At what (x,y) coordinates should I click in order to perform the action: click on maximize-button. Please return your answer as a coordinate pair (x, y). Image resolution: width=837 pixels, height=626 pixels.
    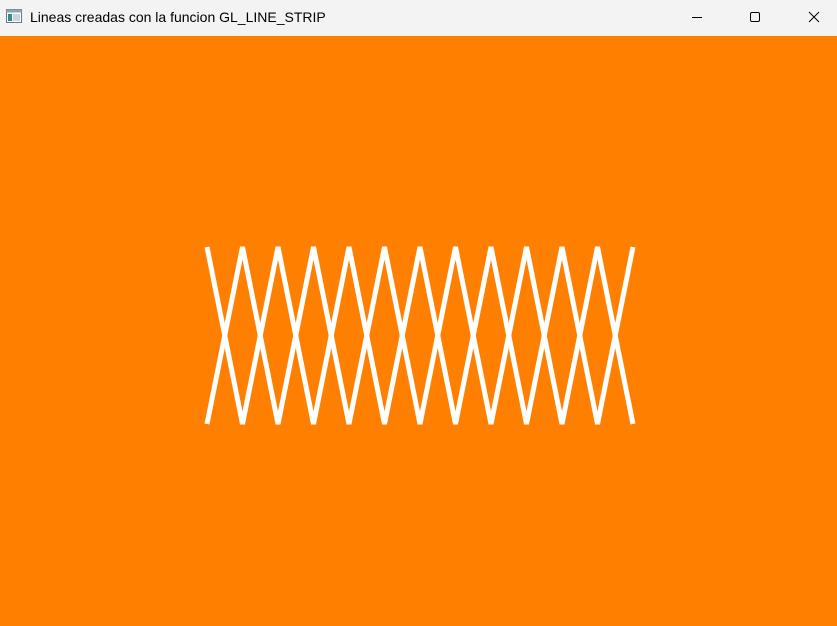
    Looking at the image, I should click on (755, 18).